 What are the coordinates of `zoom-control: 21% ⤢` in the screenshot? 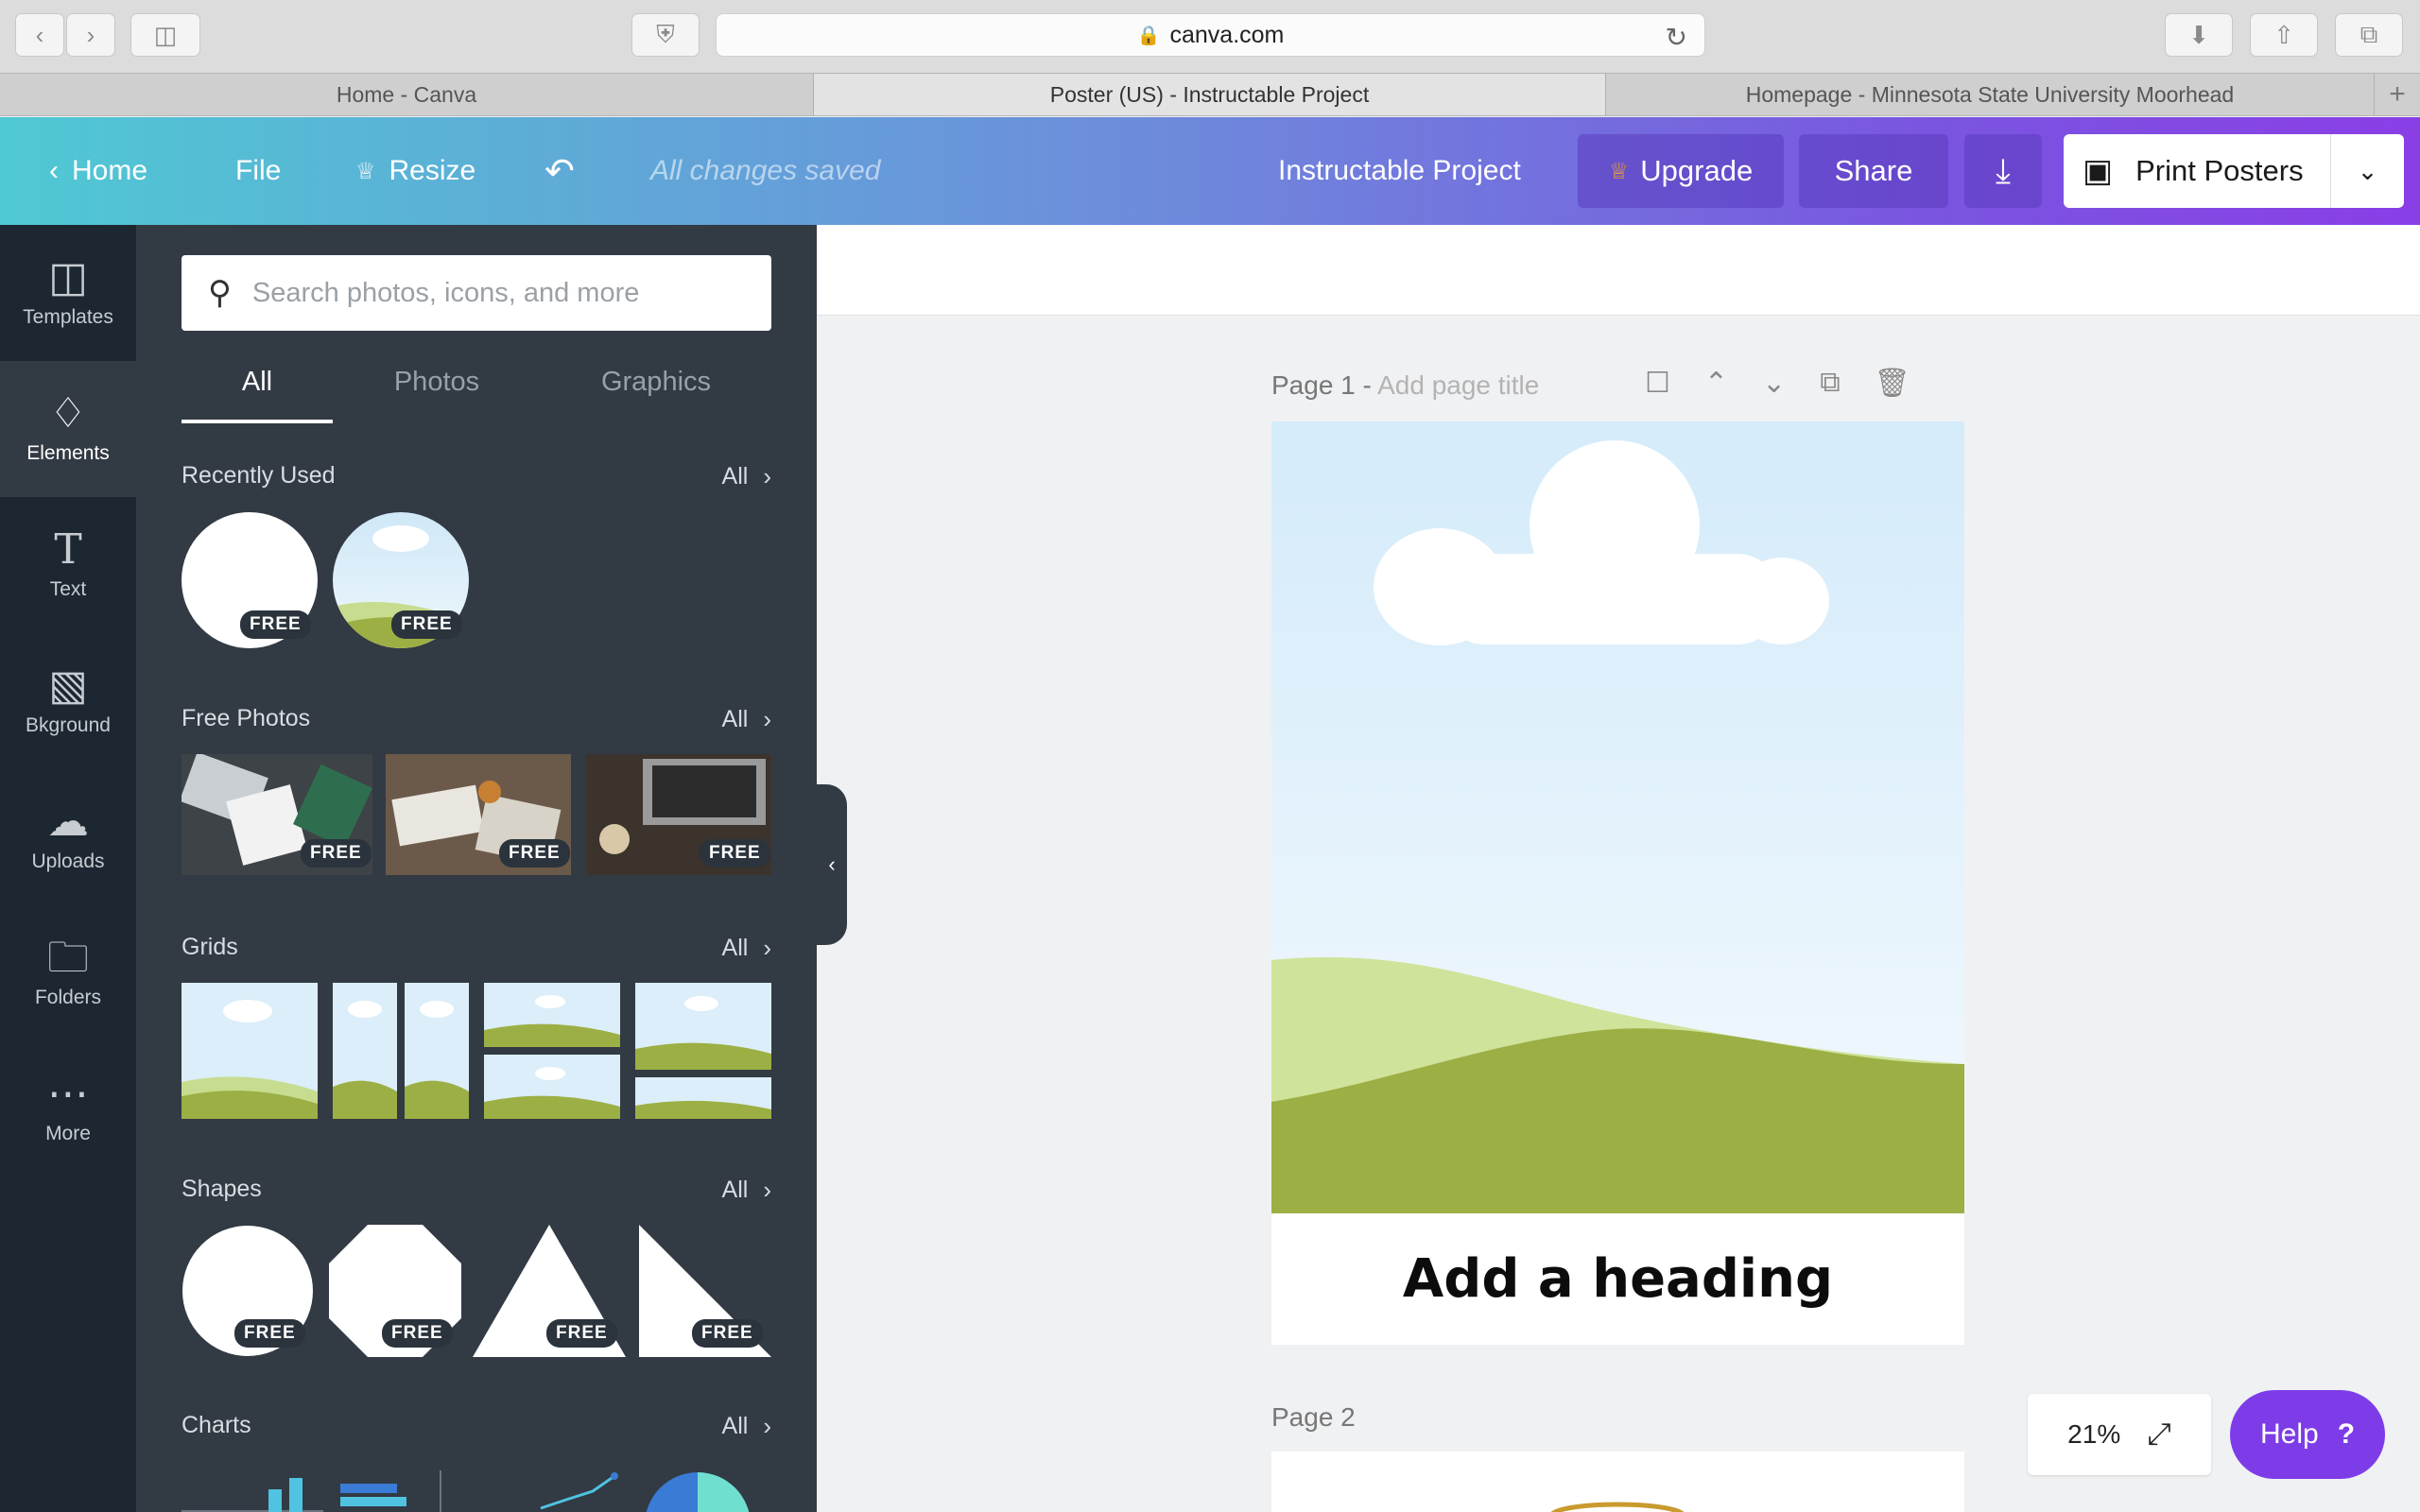 It's located at (2119, 1434).